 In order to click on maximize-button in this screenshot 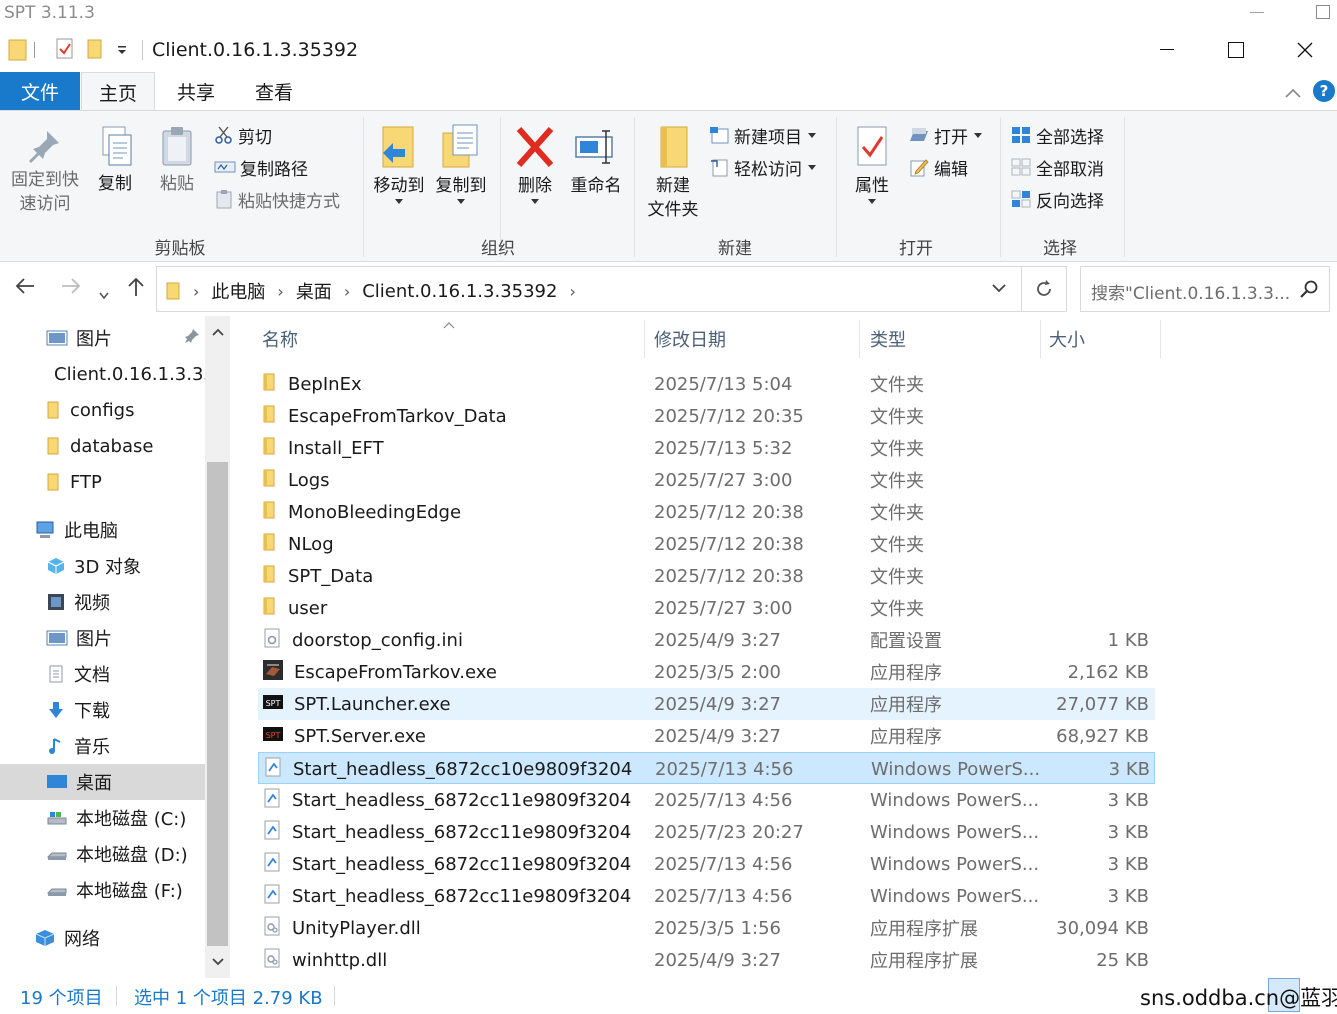, I will do `click(1236, 50)`.